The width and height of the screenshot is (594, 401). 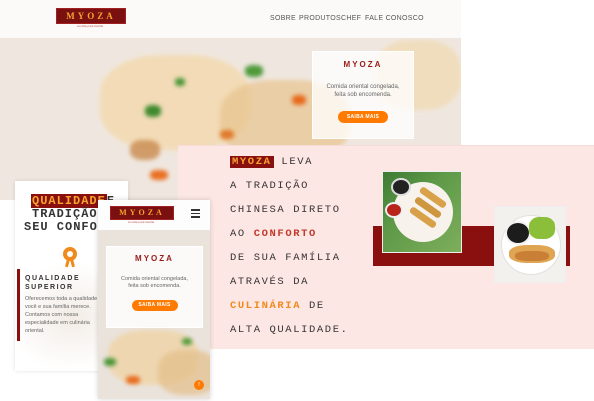 I want to click on about-line-1: MYOZA LEVA, so click(x=271, y=162).